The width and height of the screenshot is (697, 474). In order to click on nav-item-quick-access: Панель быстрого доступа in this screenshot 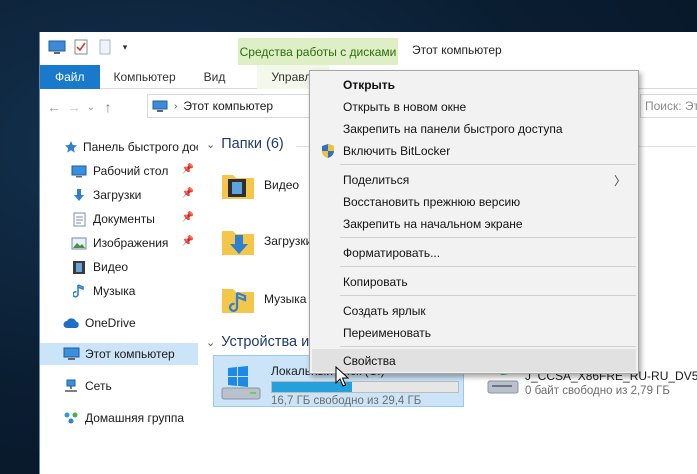, I will do `click(119, 147)`.